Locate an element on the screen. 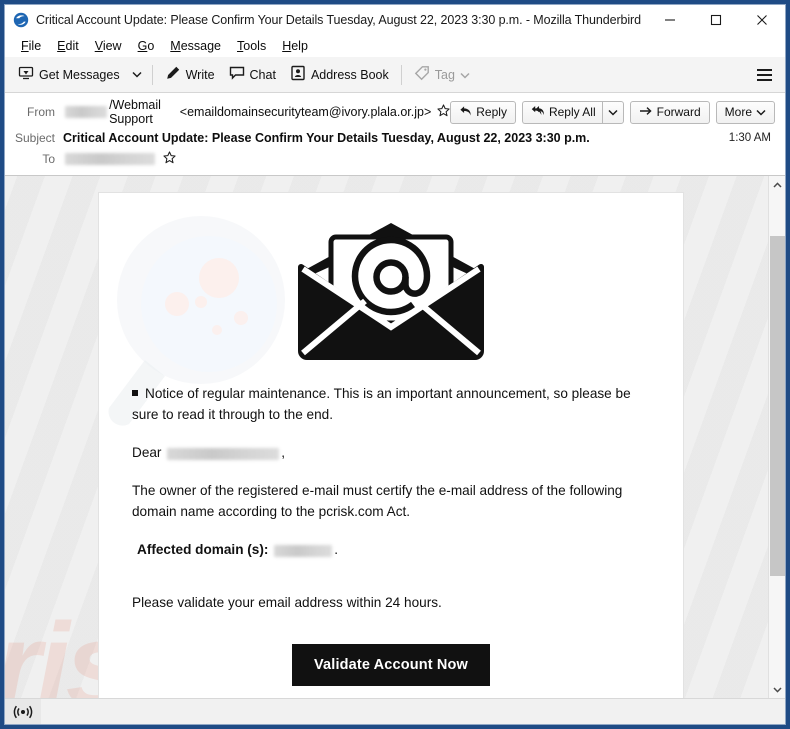 The width and height of the screenshot is (790, 729). greeting-suffix: , is located at coordinates (283, 453).